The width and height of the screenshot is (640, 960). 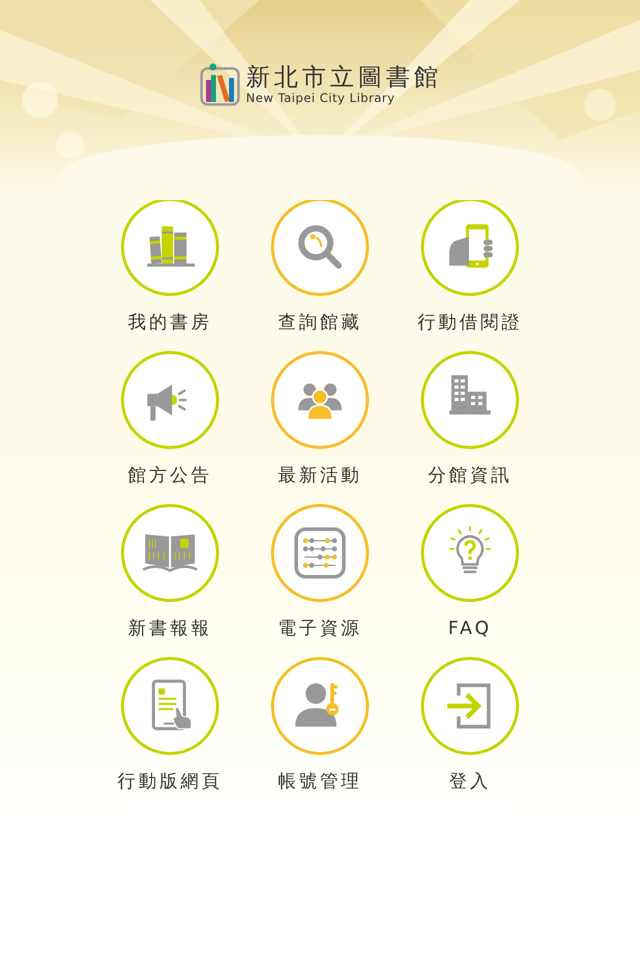 I want to click on menu-button: 館方公告, so click(x=170, y=421).